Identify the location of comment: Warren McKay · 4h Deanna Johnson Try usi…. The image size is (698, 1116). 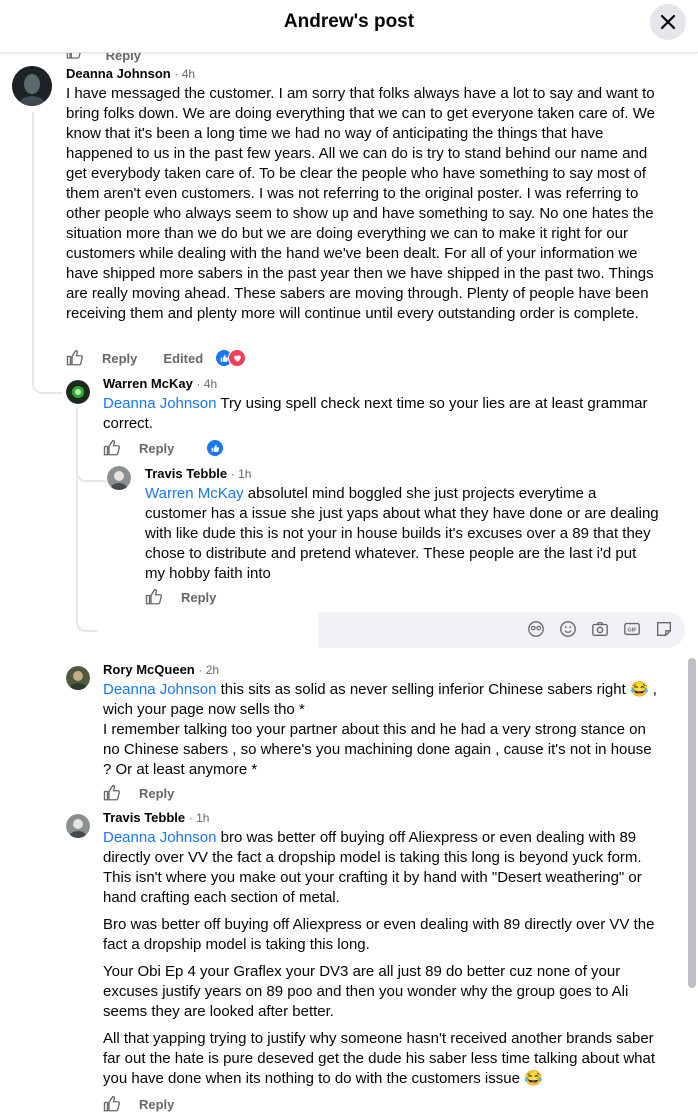
(383, 405).